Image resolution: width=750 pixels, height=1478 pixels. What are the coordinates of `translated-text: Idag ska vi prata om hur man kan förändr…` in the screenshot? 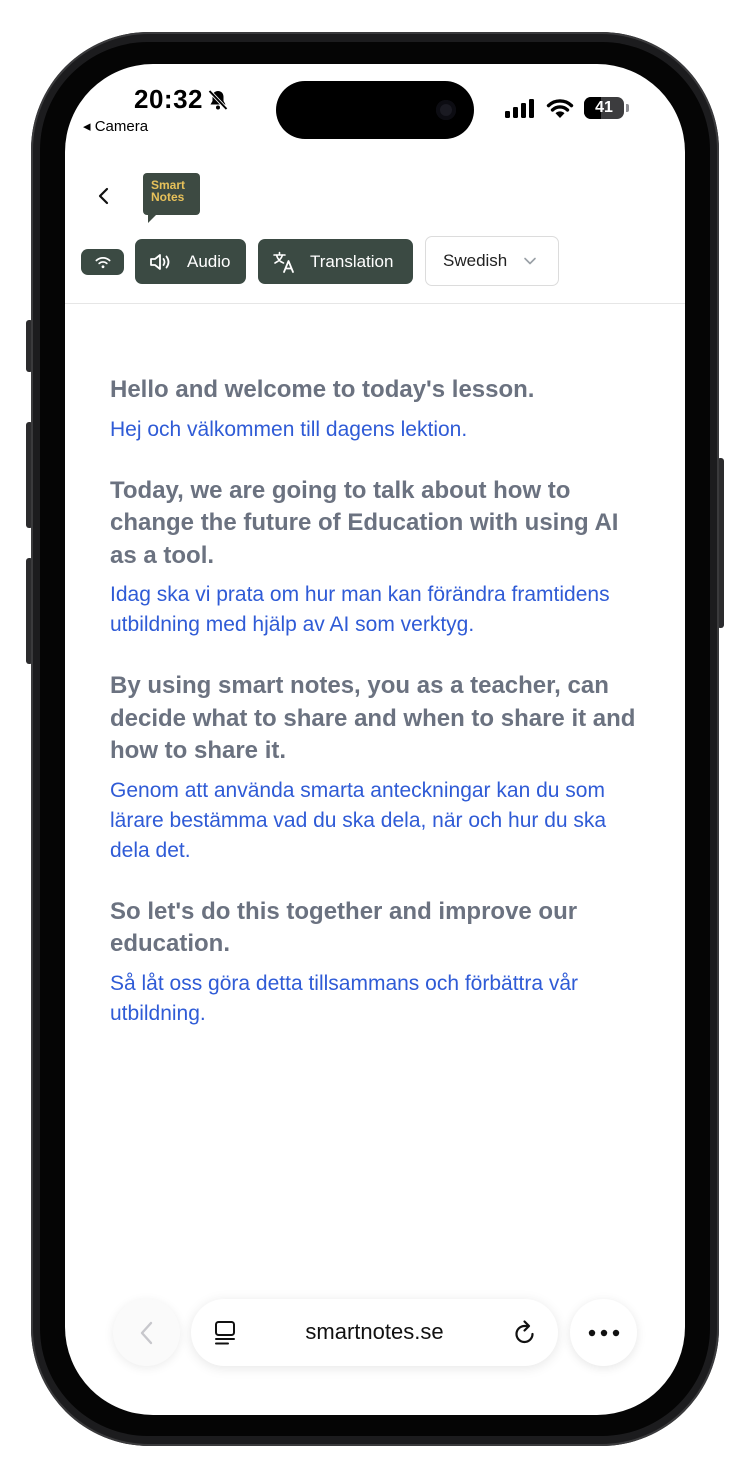 It's located at (360, 609).